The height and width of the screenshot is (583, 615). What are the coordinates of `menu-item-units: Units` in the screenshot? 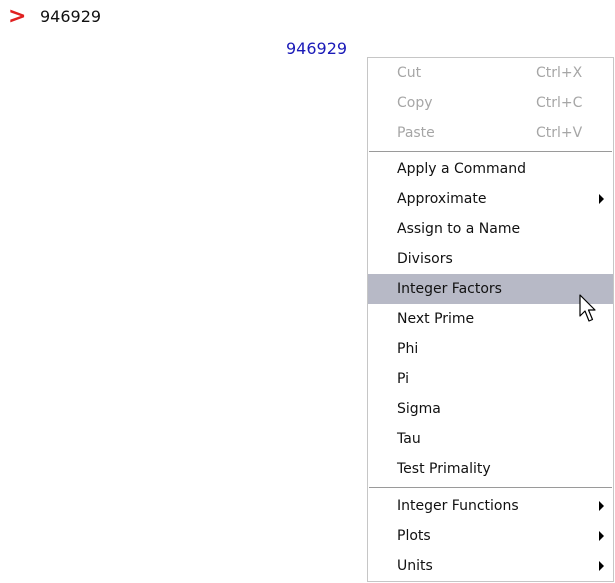 It's located at (490, 566).